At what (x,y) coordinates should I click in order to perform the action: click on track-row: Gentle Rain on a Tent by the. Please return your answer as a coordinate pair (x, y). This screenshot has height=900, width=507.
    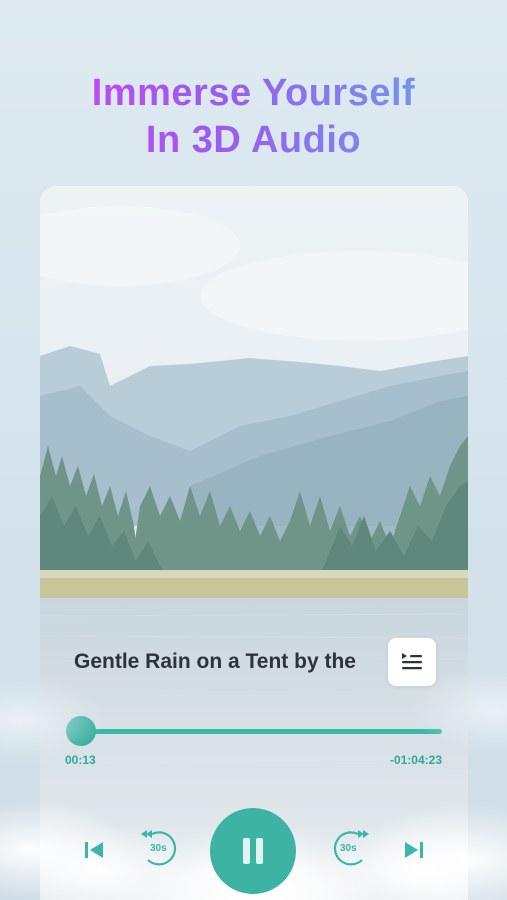
    Looking at the image, I should click on (255, 662).